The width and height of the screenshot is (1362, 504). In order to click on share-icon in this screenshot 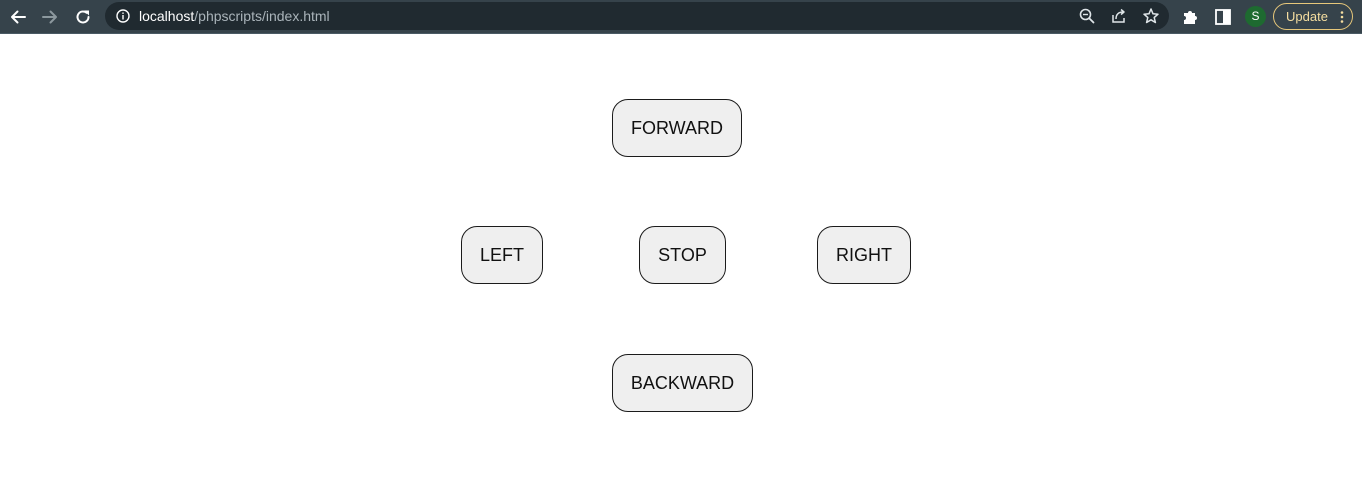, I will do `click(1119, 16)`.